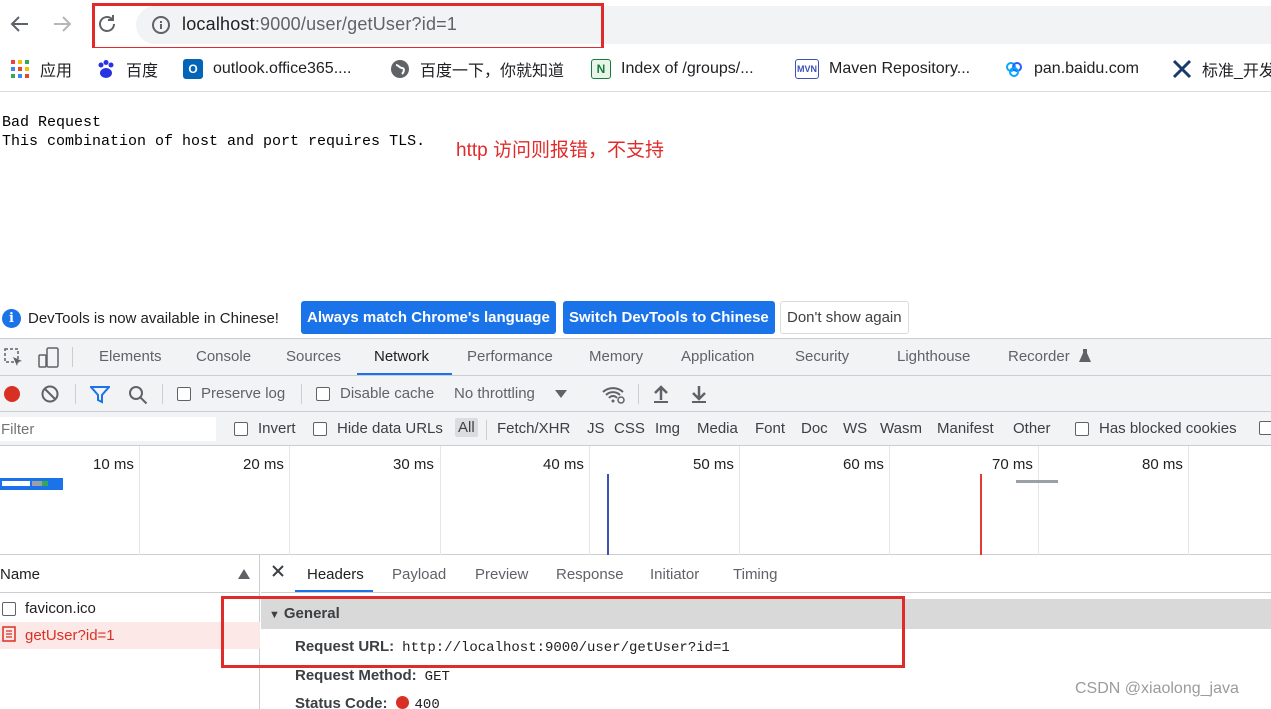 This screenshot has height=709, width=1271. Describe the element at coordinates (41, 69) in the screenshot. I see `bookmark-apps: 应用` at that location.